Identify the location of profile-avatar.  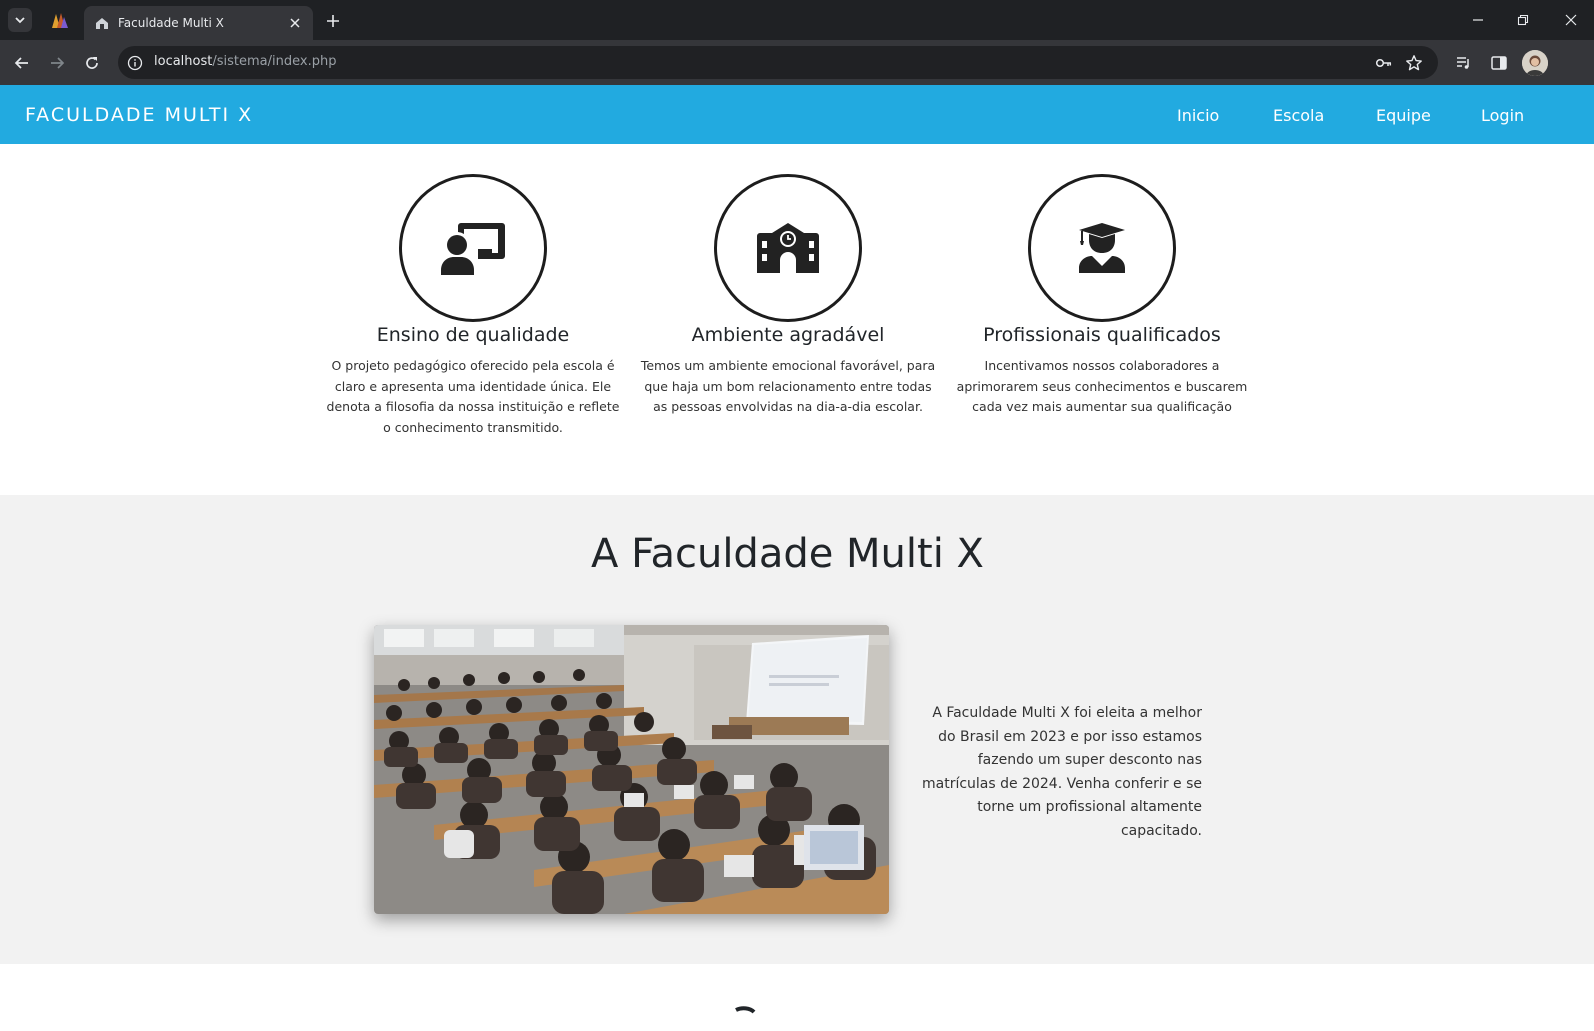
(1535, 63).